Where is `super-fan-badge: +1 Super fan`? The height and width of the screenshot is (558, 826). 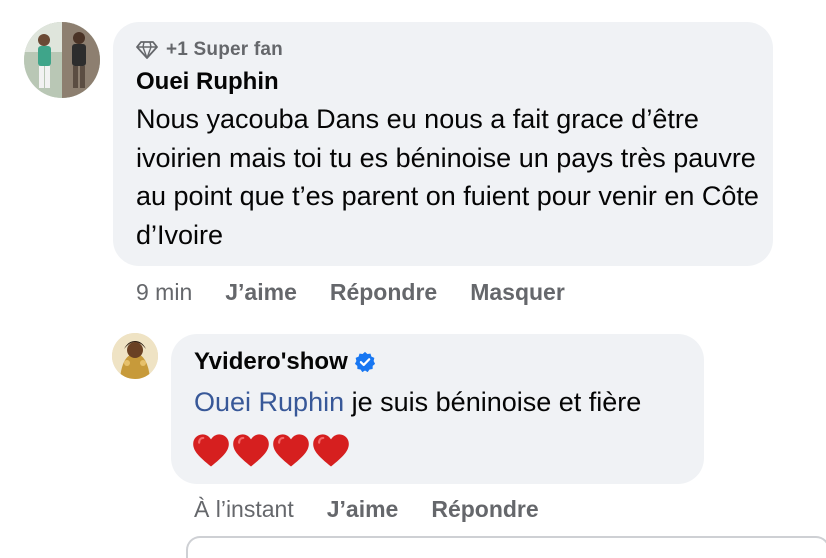
super-fan-badge: +1 Super fan is located at coordinates (209, 50).